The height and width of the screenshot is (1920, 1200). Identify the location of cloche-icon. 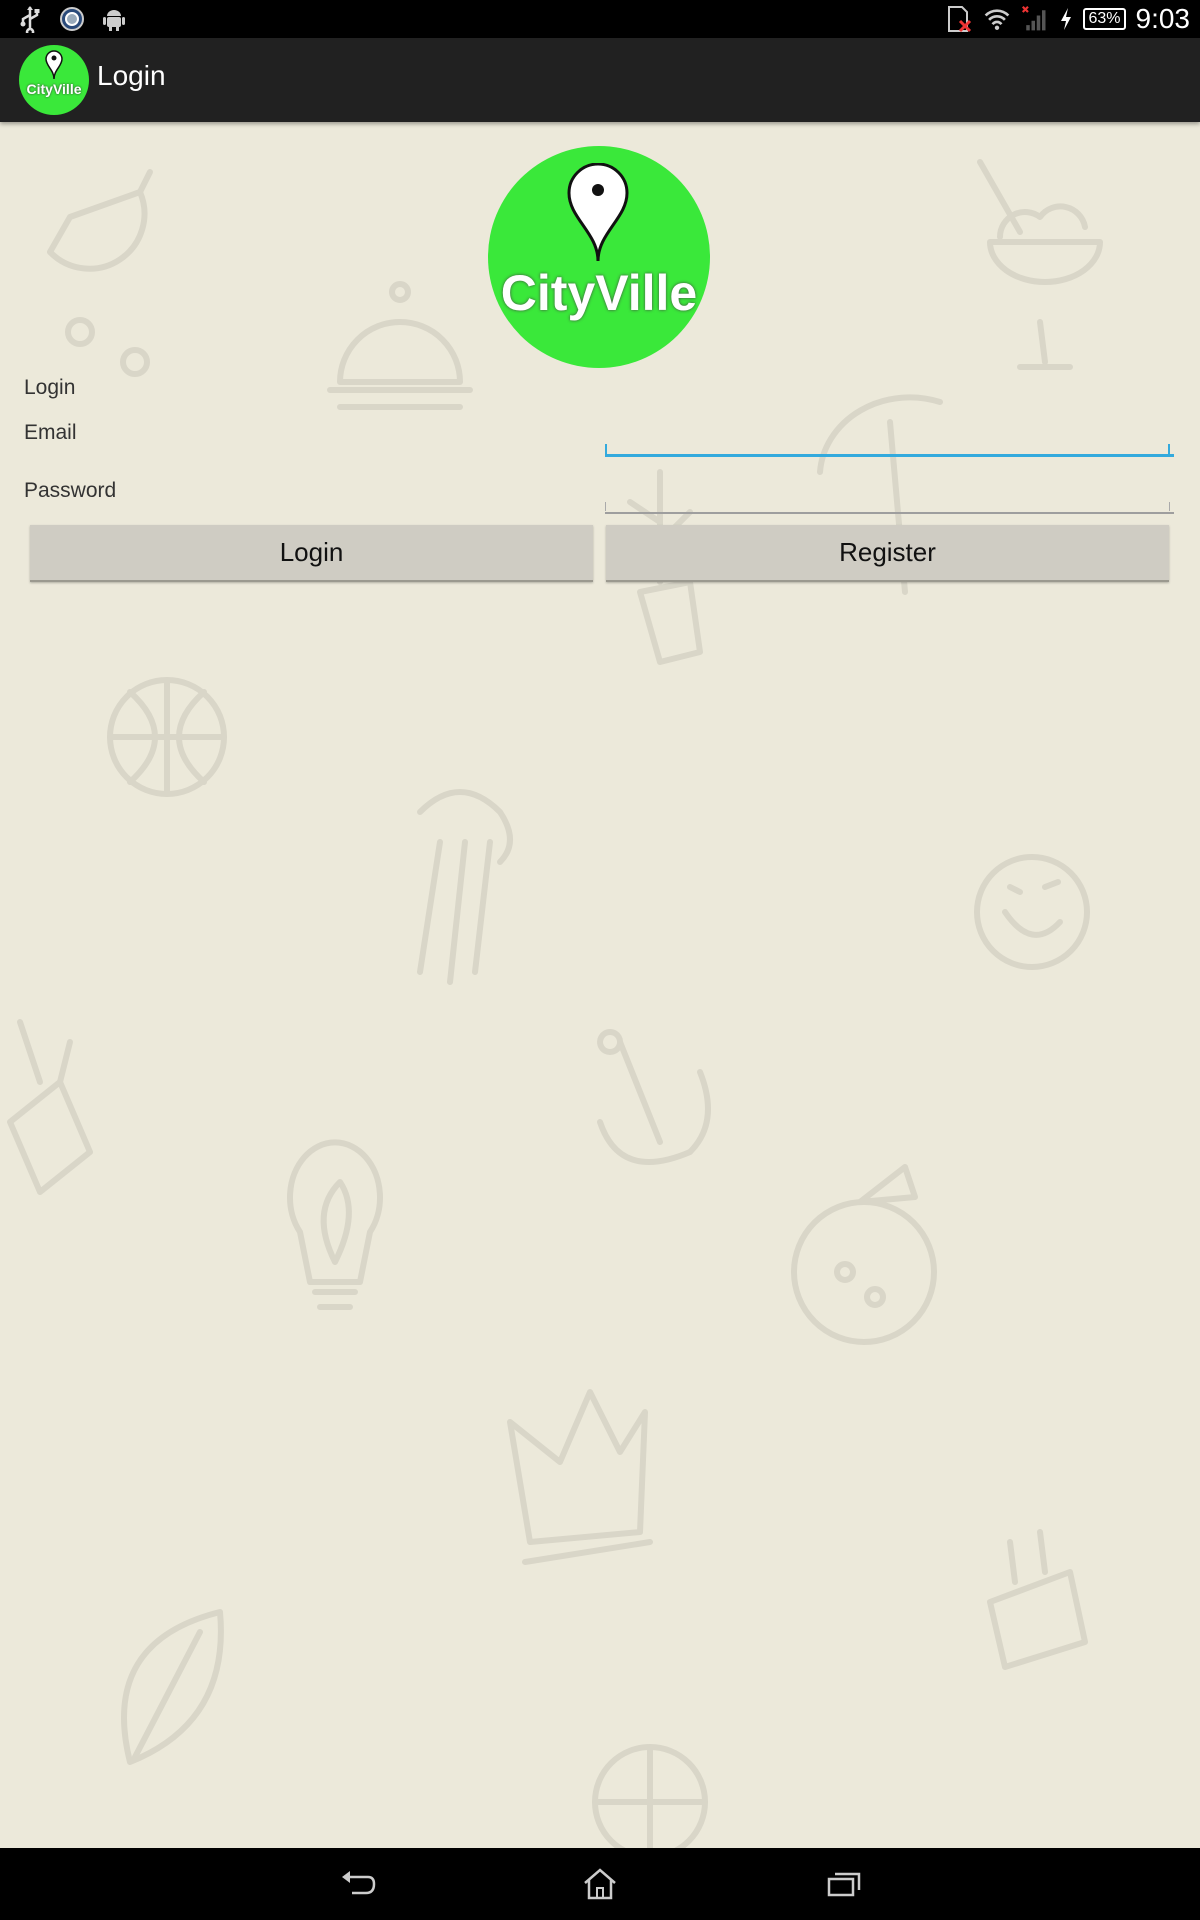
(400, 345).